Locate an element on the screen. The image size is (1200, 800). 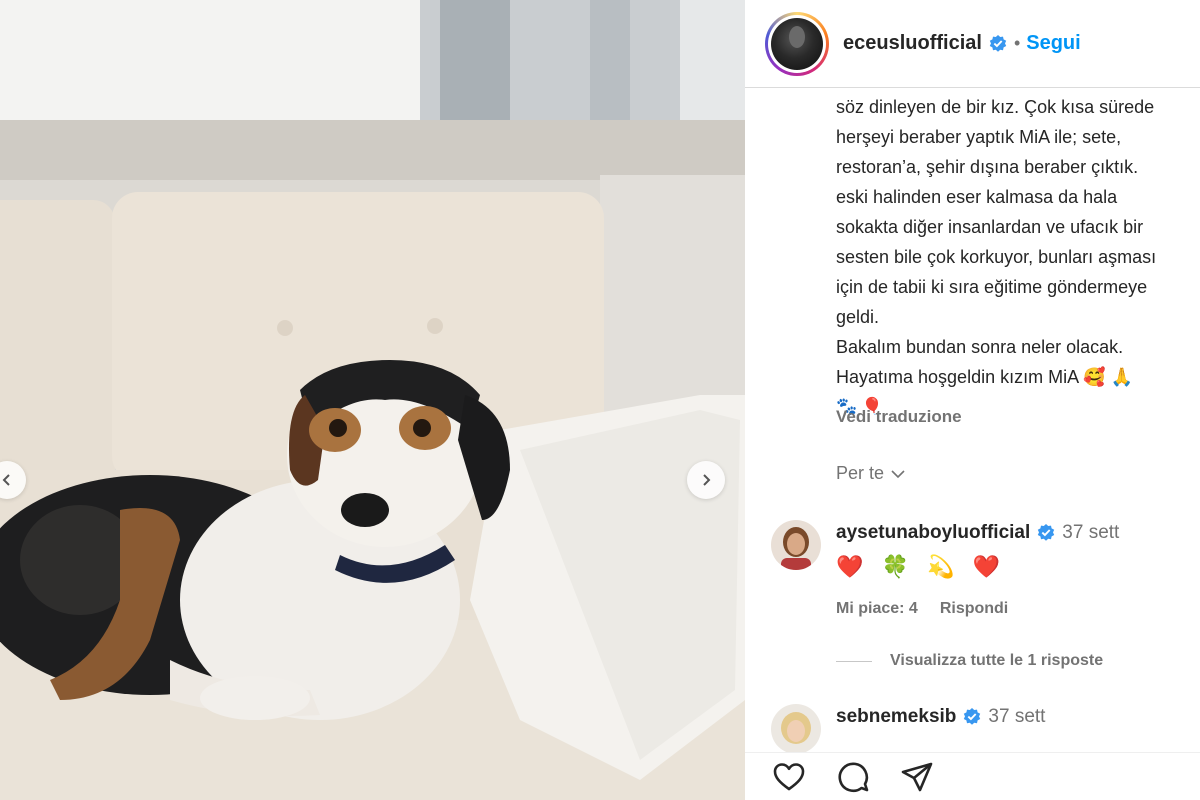
for-you-filter: Per te is located at coordinates (871, 473).